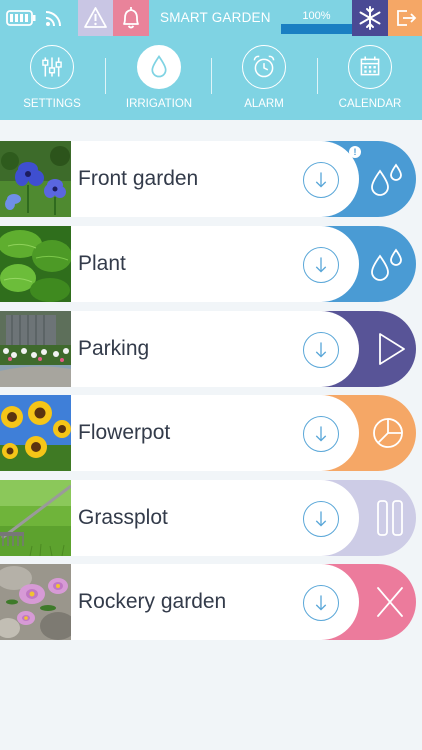 The width and height of the screenshot is (422, 750). I want to click on zone-card: Rockery garden, so click(215, 602).